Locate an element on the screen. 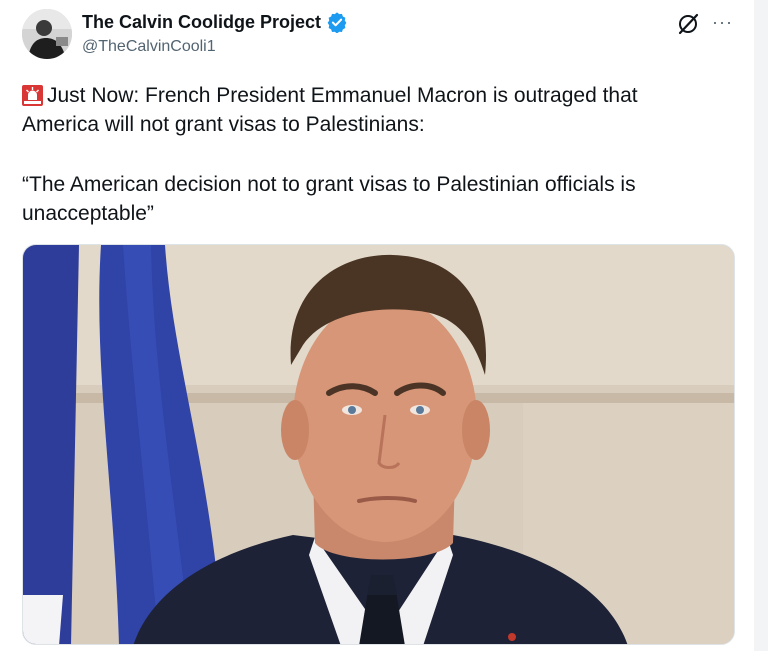 The image size is (768, 651). name-row: The Calvin Coolidge Project is located at coordinates (215, 22).